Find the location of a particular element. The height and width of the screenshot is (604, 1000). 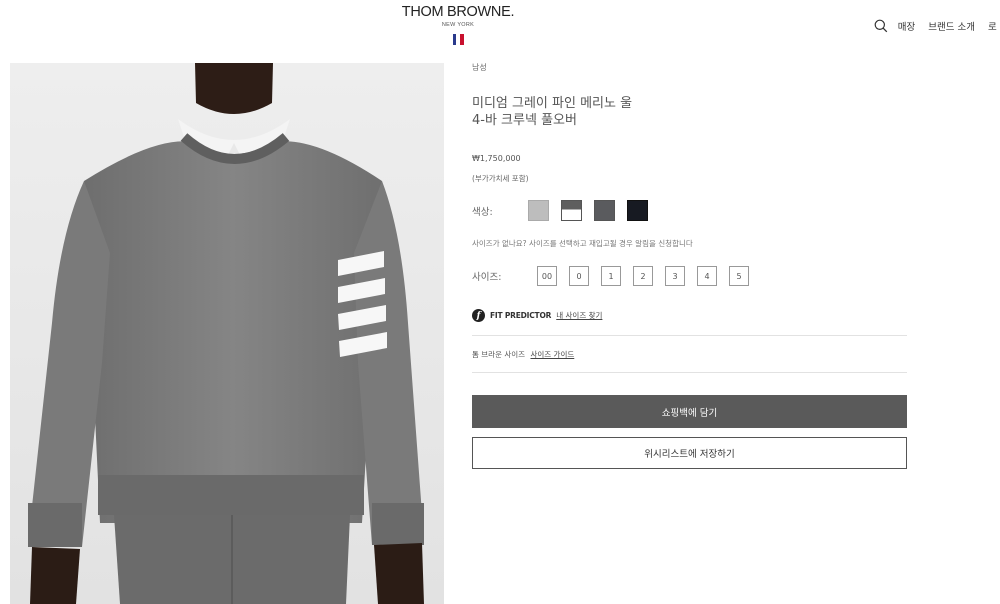

size-guide-prefix: 톰 브라운 사이즈 is located at coordinates (499, 354).